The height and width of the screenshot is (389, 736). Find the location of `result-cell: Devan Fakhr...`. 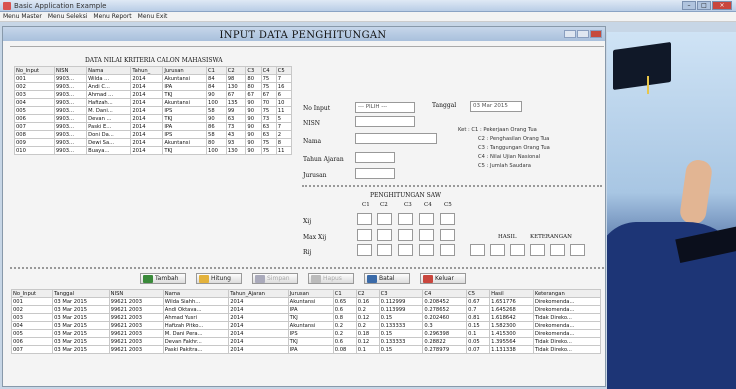

result-cell: Devan Fakhr... is located at coordinates (196, 341).